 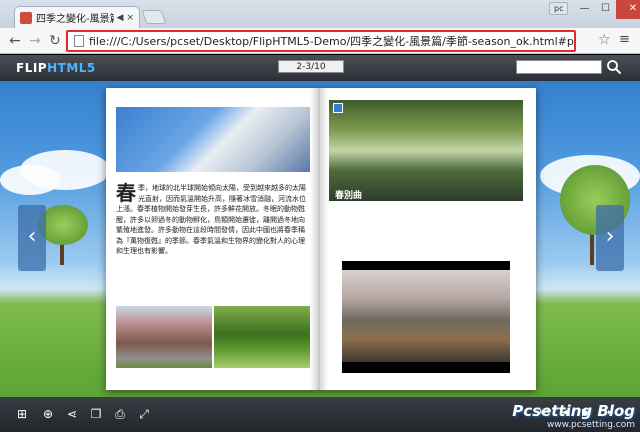 I want to click on print-icon: ⎙, so click(x=120, y=414).